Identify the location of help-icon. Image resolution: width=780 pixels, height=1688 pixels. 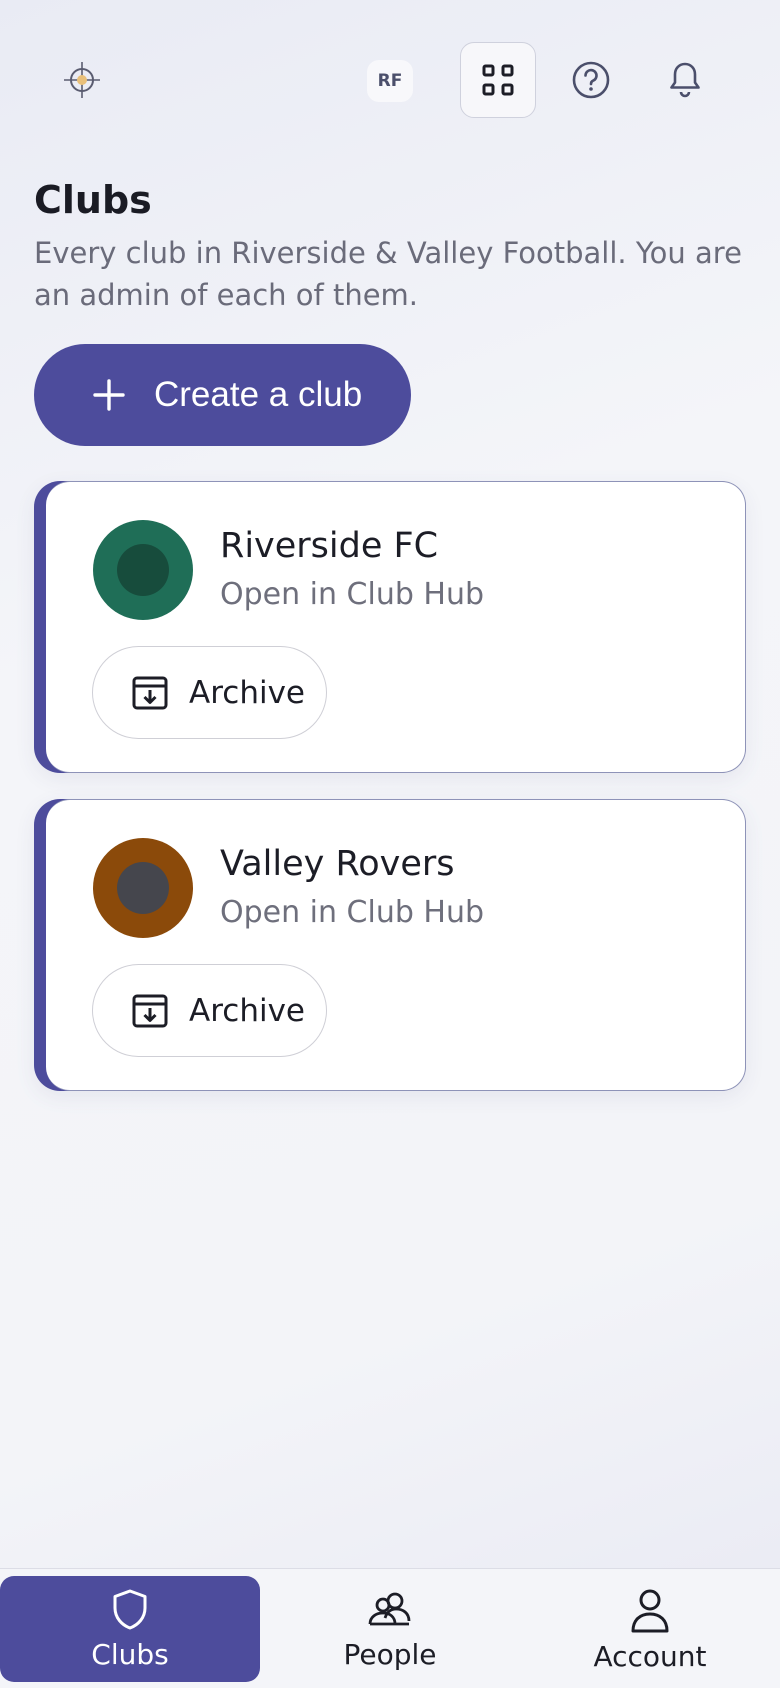
(591, 80).